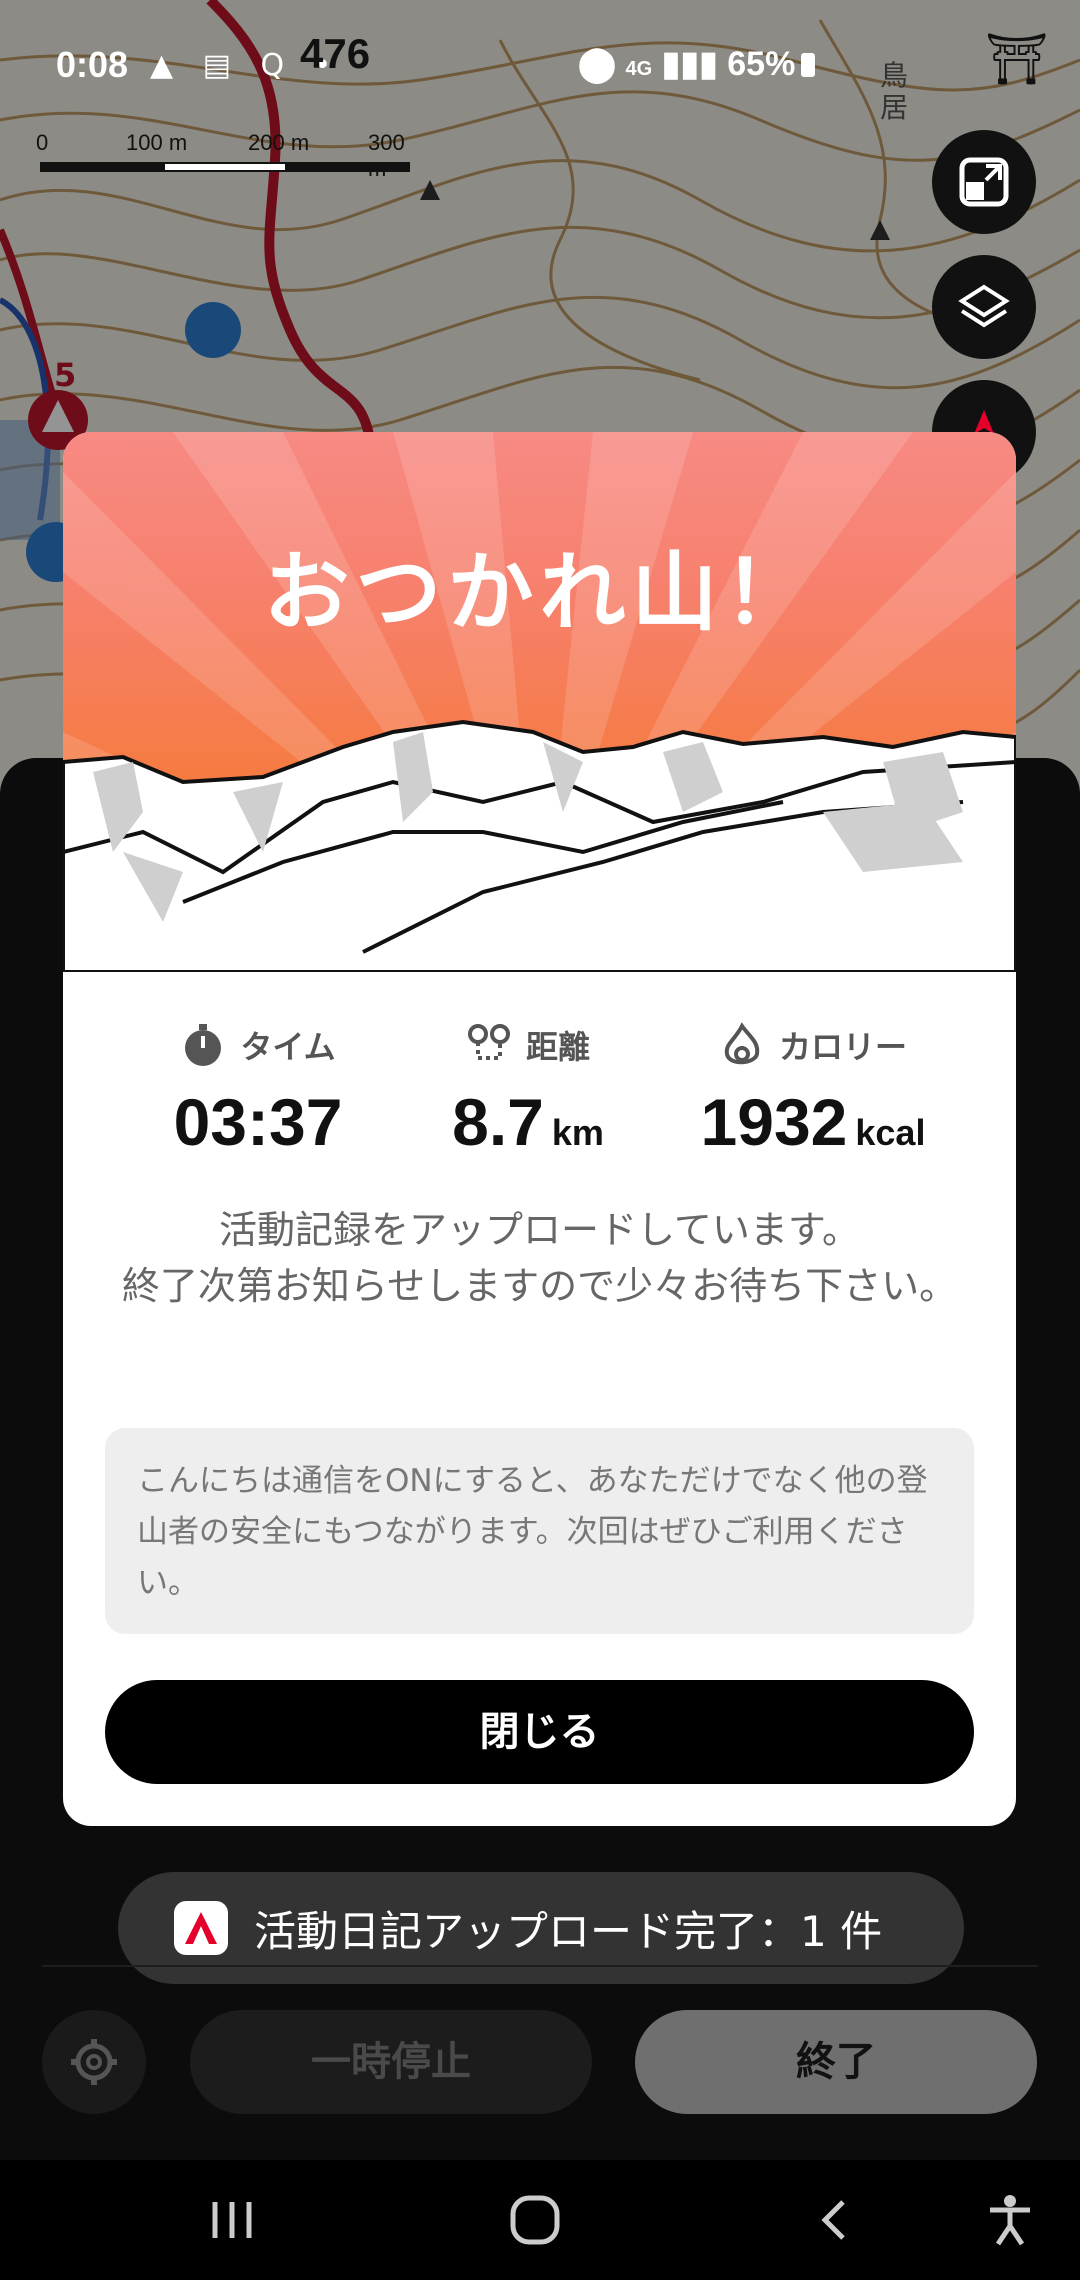 This screenshot has height=2280, width=1080. I want to click on status-right: ⬤ 4G ▮▮▮ 65%, so click(697, 64).